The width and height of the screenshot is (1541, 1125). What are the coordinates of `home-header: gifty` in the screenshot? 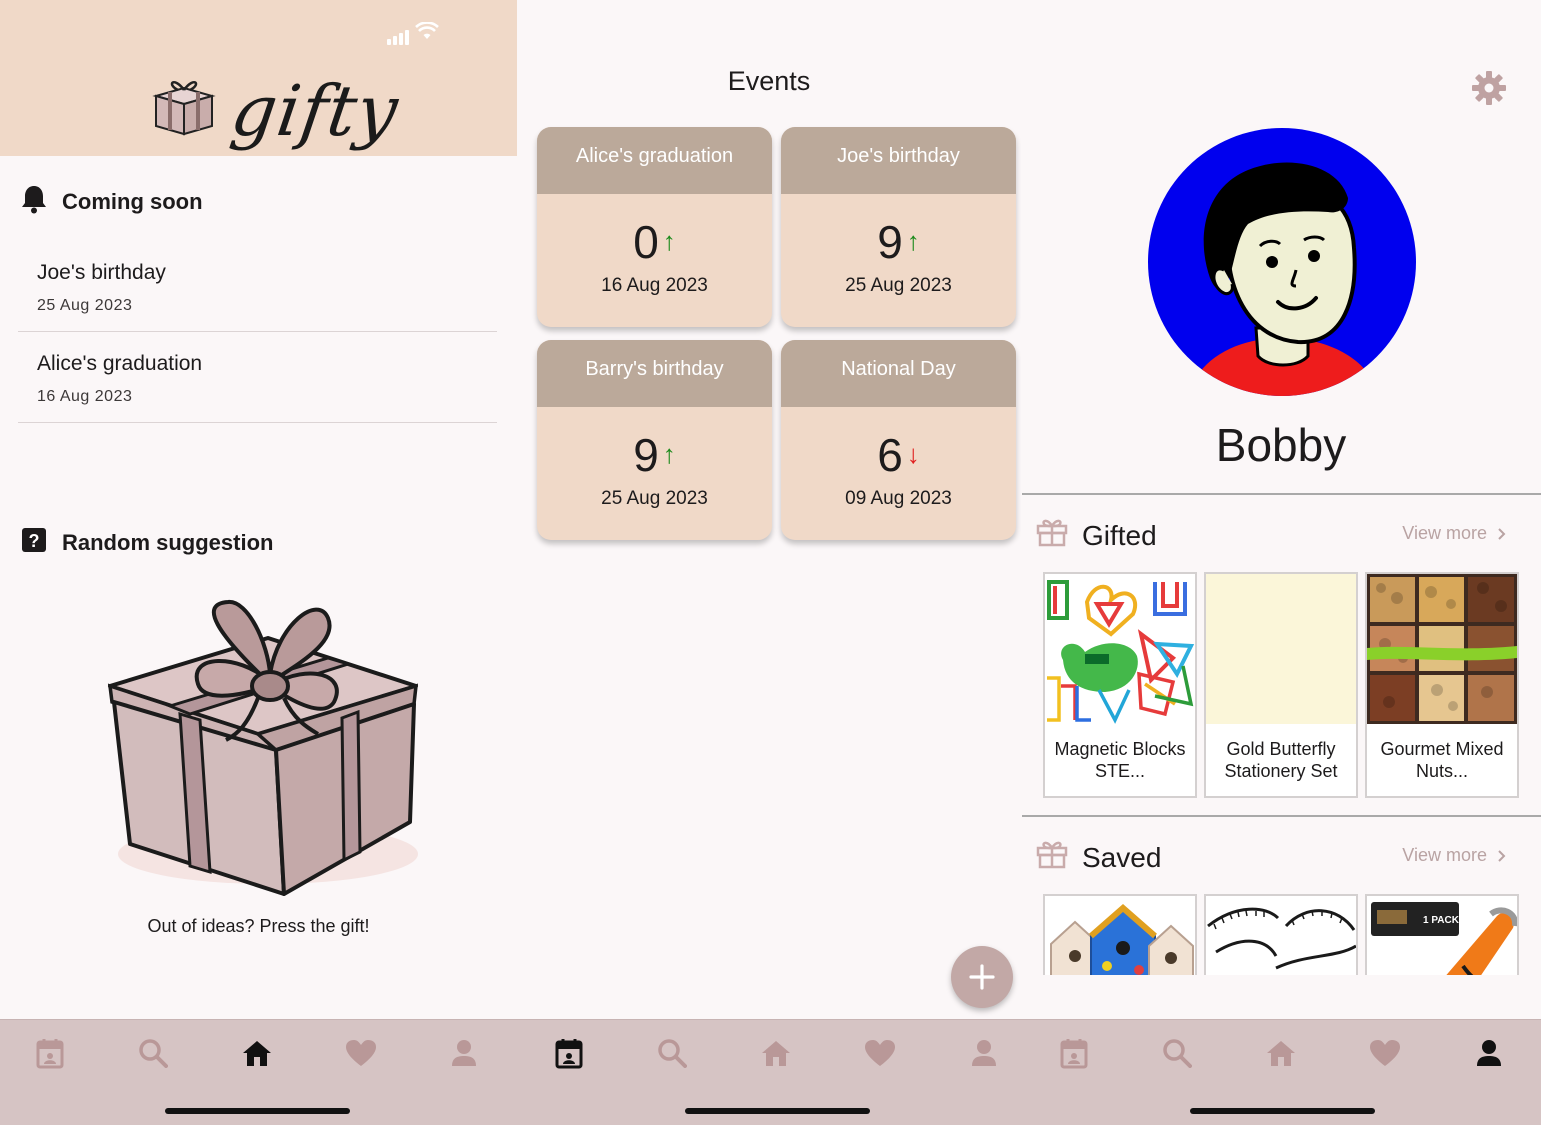 It's located at (258, 78).